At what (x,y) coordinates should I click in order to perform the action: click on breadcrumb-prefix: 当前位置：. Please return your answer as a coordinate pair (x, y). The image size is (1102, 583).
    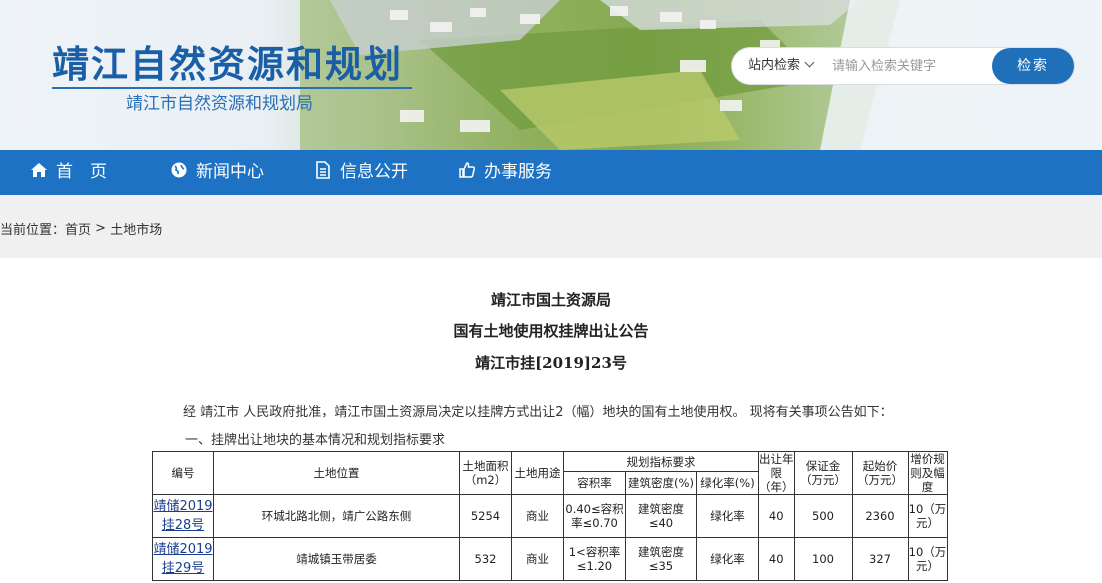
    Looking at the image, I should click on (33, 230).